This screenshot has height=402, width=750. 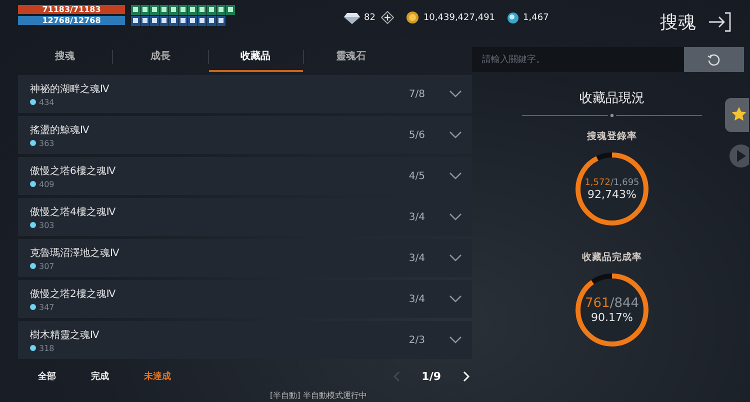 I want to click on stat-percent: 92,743%, so click(x=612, y=194).